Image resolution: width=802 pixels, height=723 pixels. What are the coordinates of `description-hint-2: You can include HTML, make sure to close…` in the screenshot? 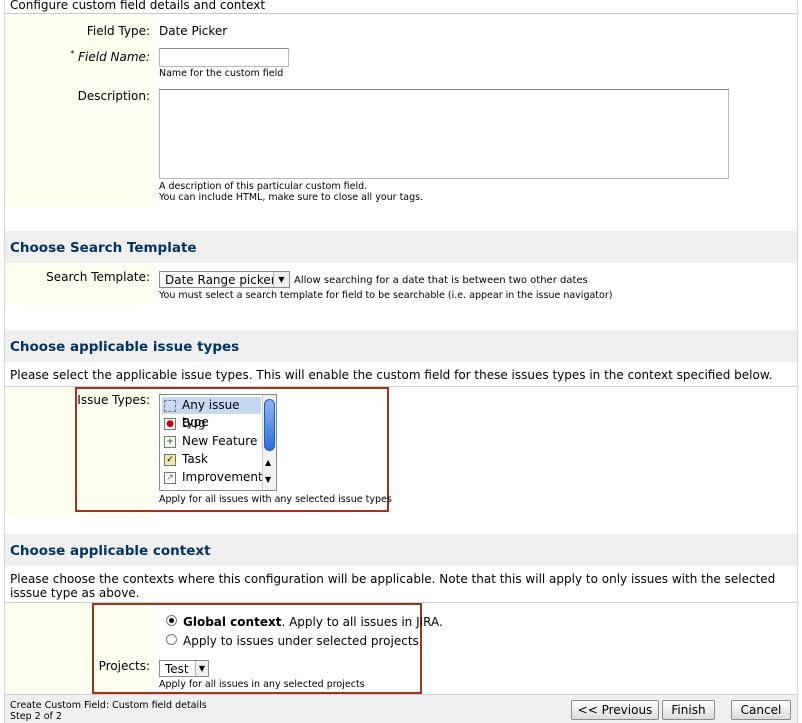 It's located at (291, 197).